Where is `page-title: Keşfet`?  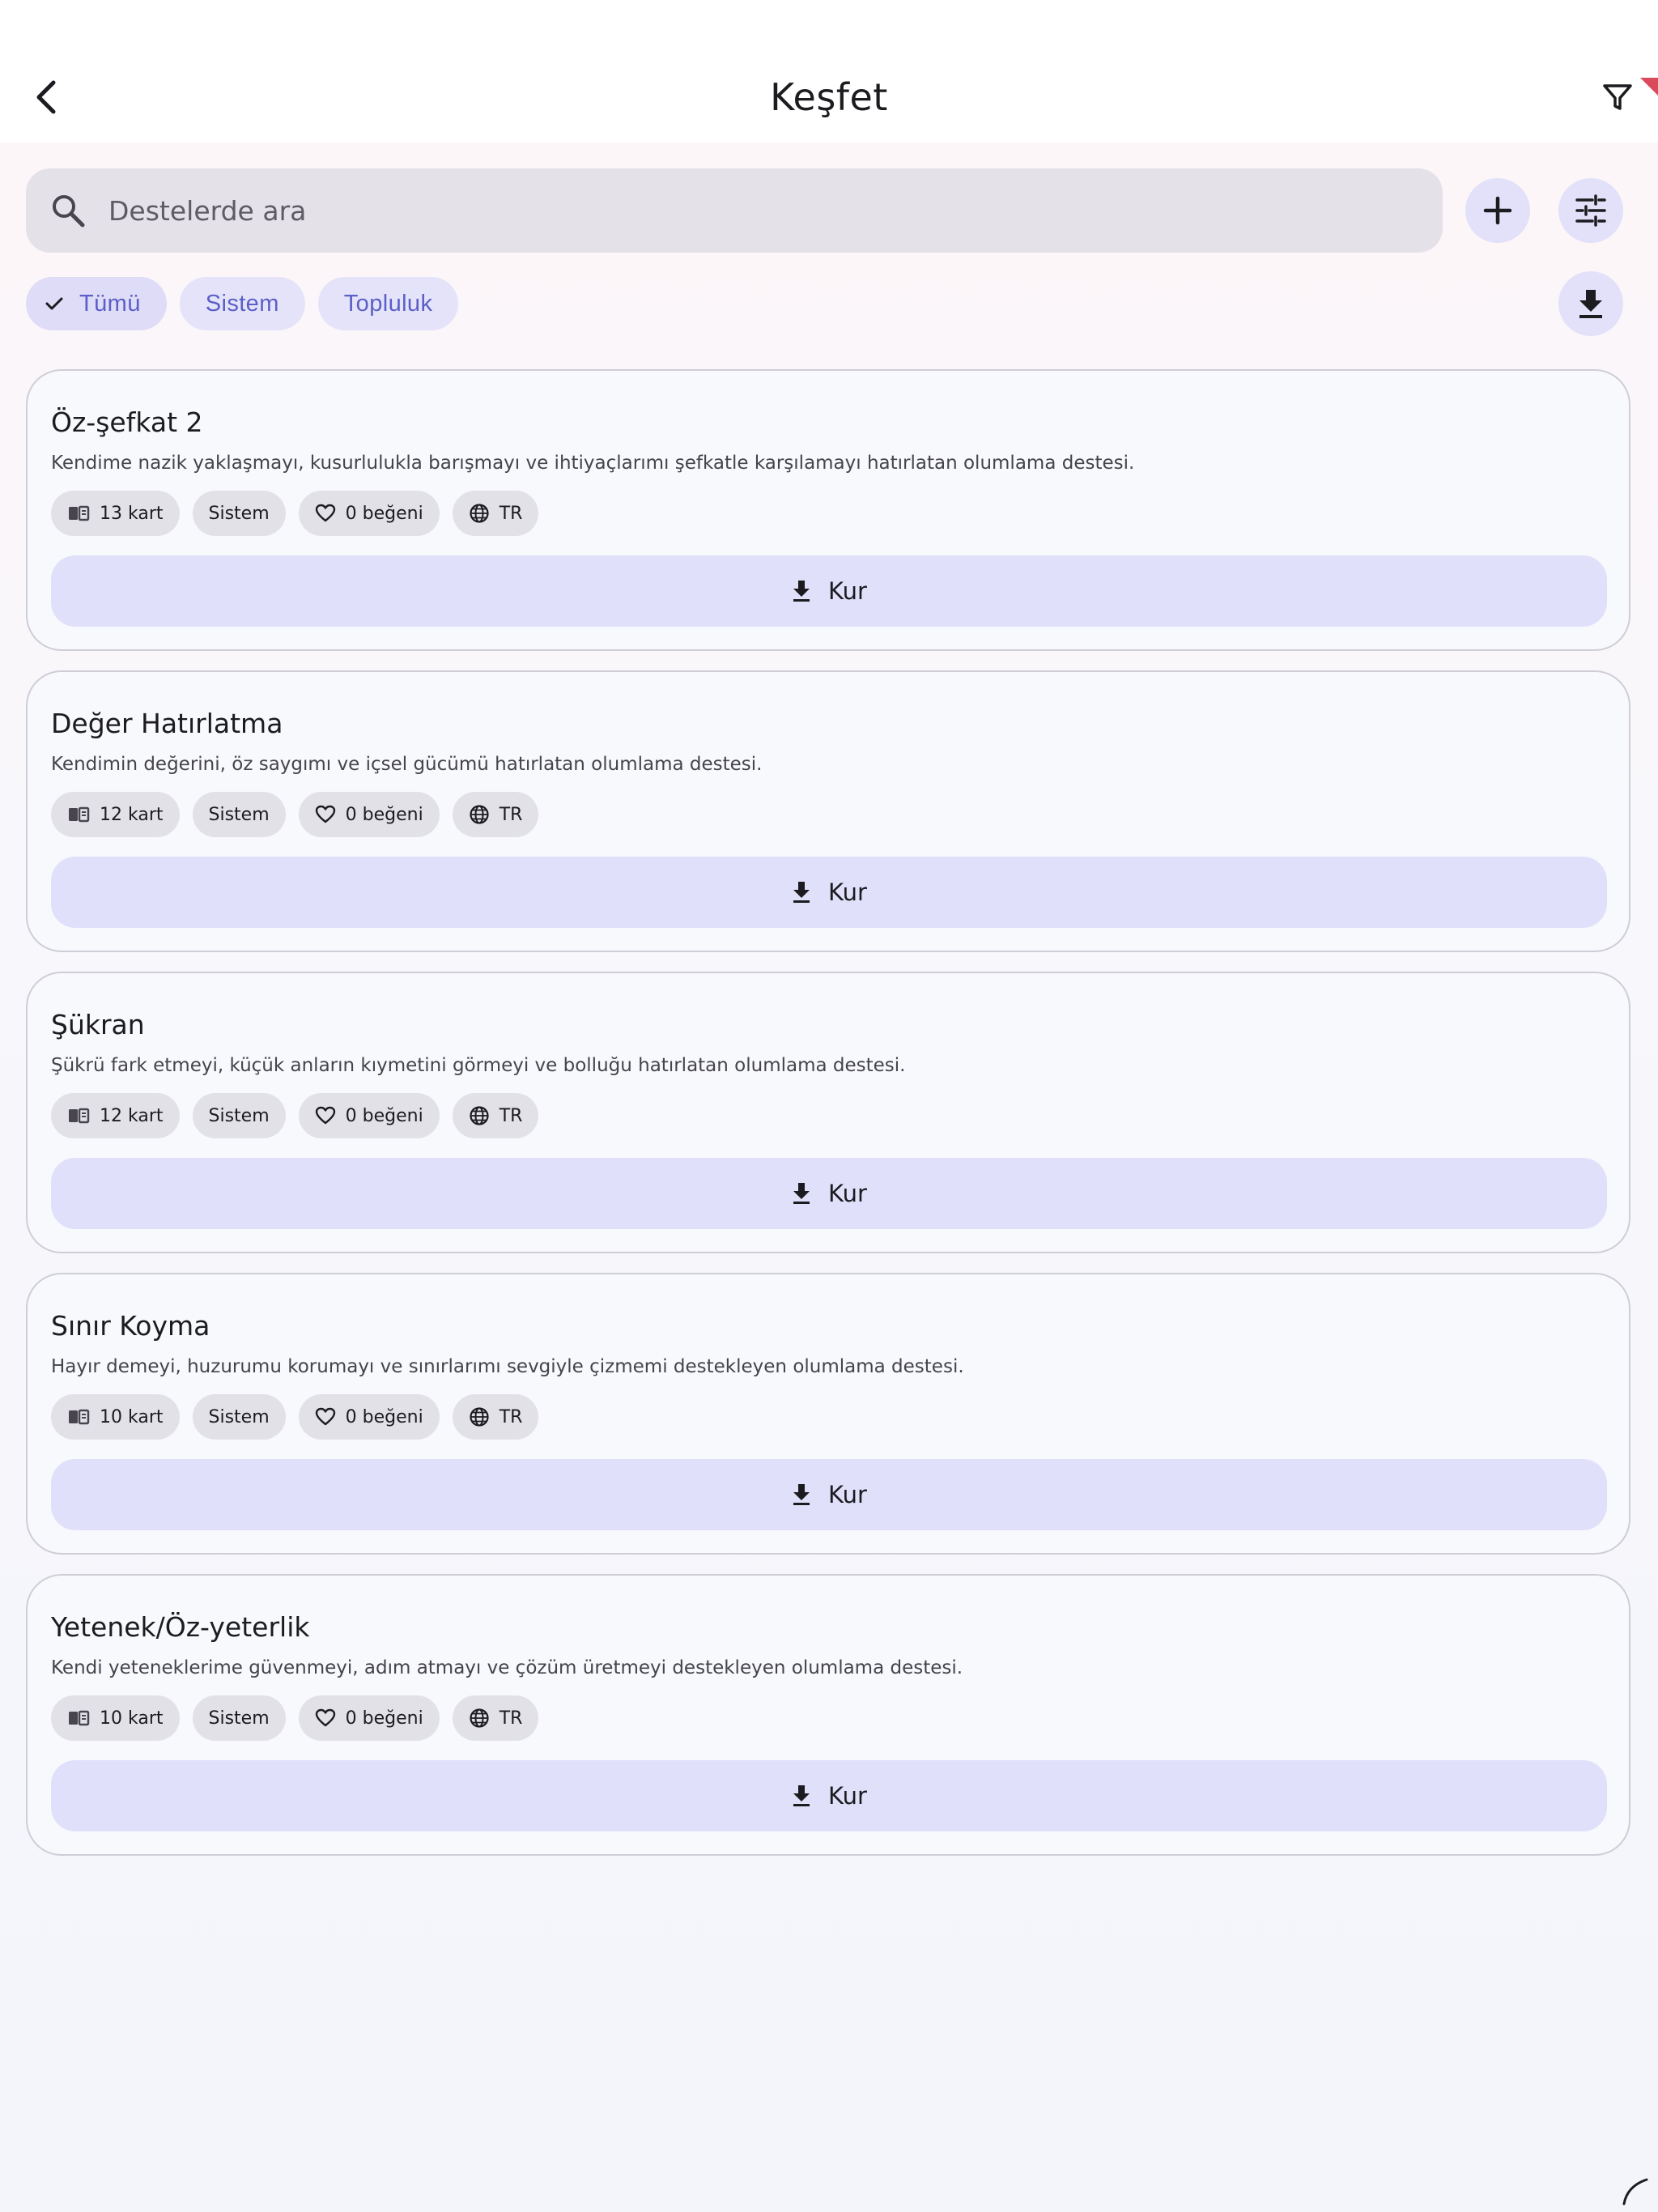 page-title: Keşfet is located at coordinates (829, 97).